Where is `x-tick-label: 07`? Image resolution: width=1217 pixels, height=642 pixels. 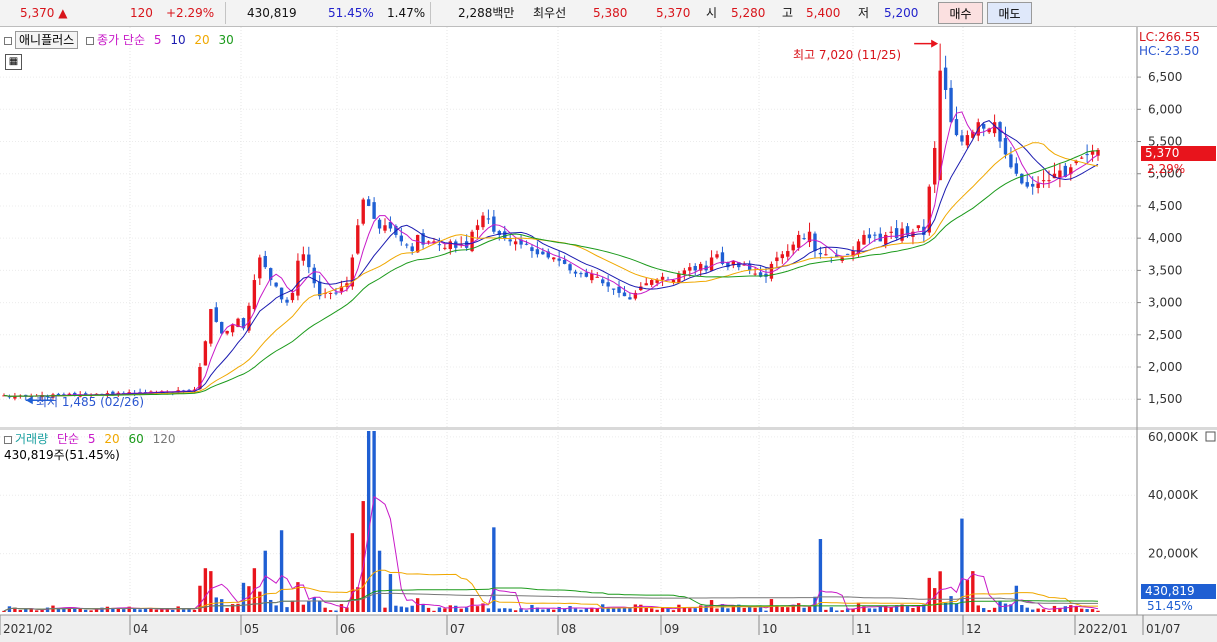
x-tick-label: 07 is located at coordinates (457, 629).